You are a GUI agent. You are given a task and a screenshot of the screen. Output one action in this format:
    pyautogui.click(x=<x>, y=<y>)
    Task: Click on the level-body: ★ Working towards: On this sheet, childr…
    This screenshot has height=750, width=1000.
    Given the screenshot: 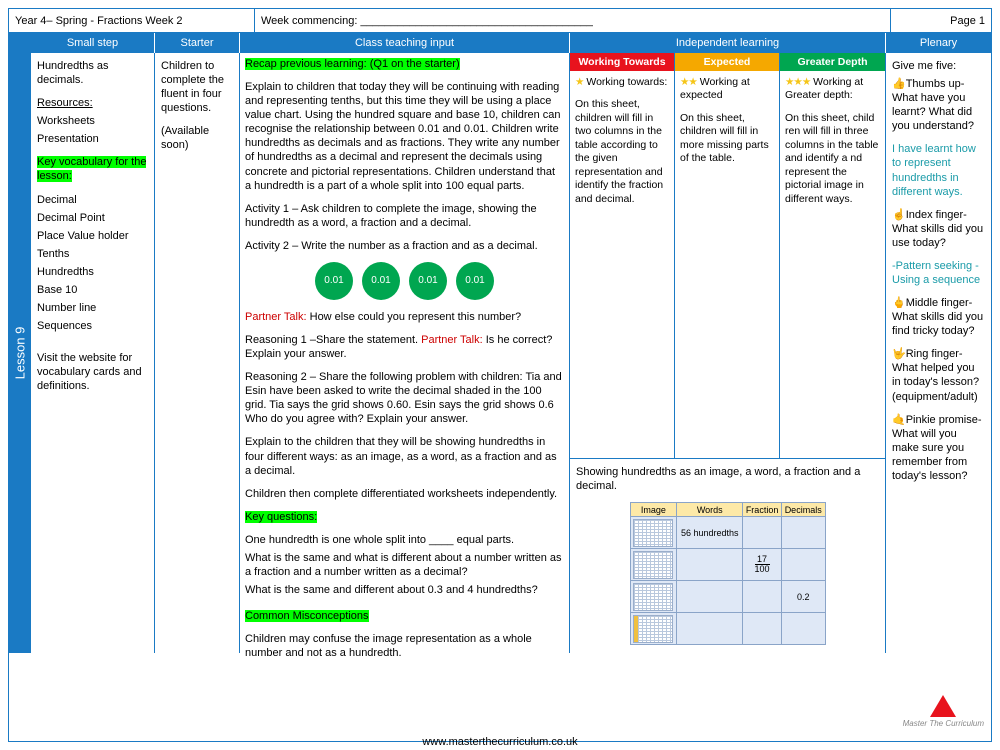 What is the action you would take?
    pyautogui.click(x=622, y=145)
    